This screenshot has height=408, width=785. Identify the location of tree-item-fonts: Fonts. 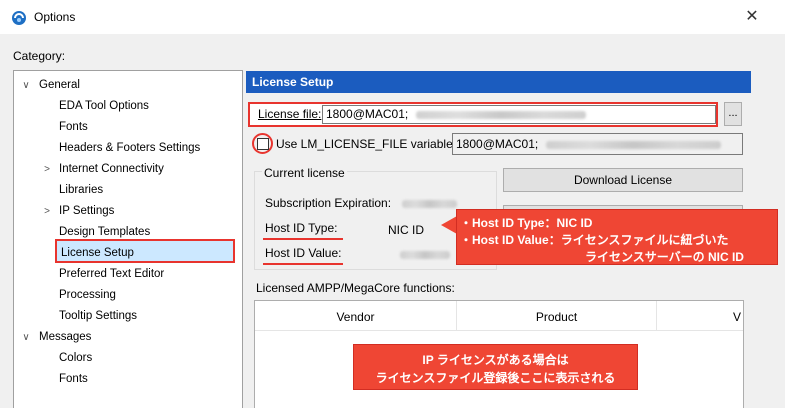
(73, 127).